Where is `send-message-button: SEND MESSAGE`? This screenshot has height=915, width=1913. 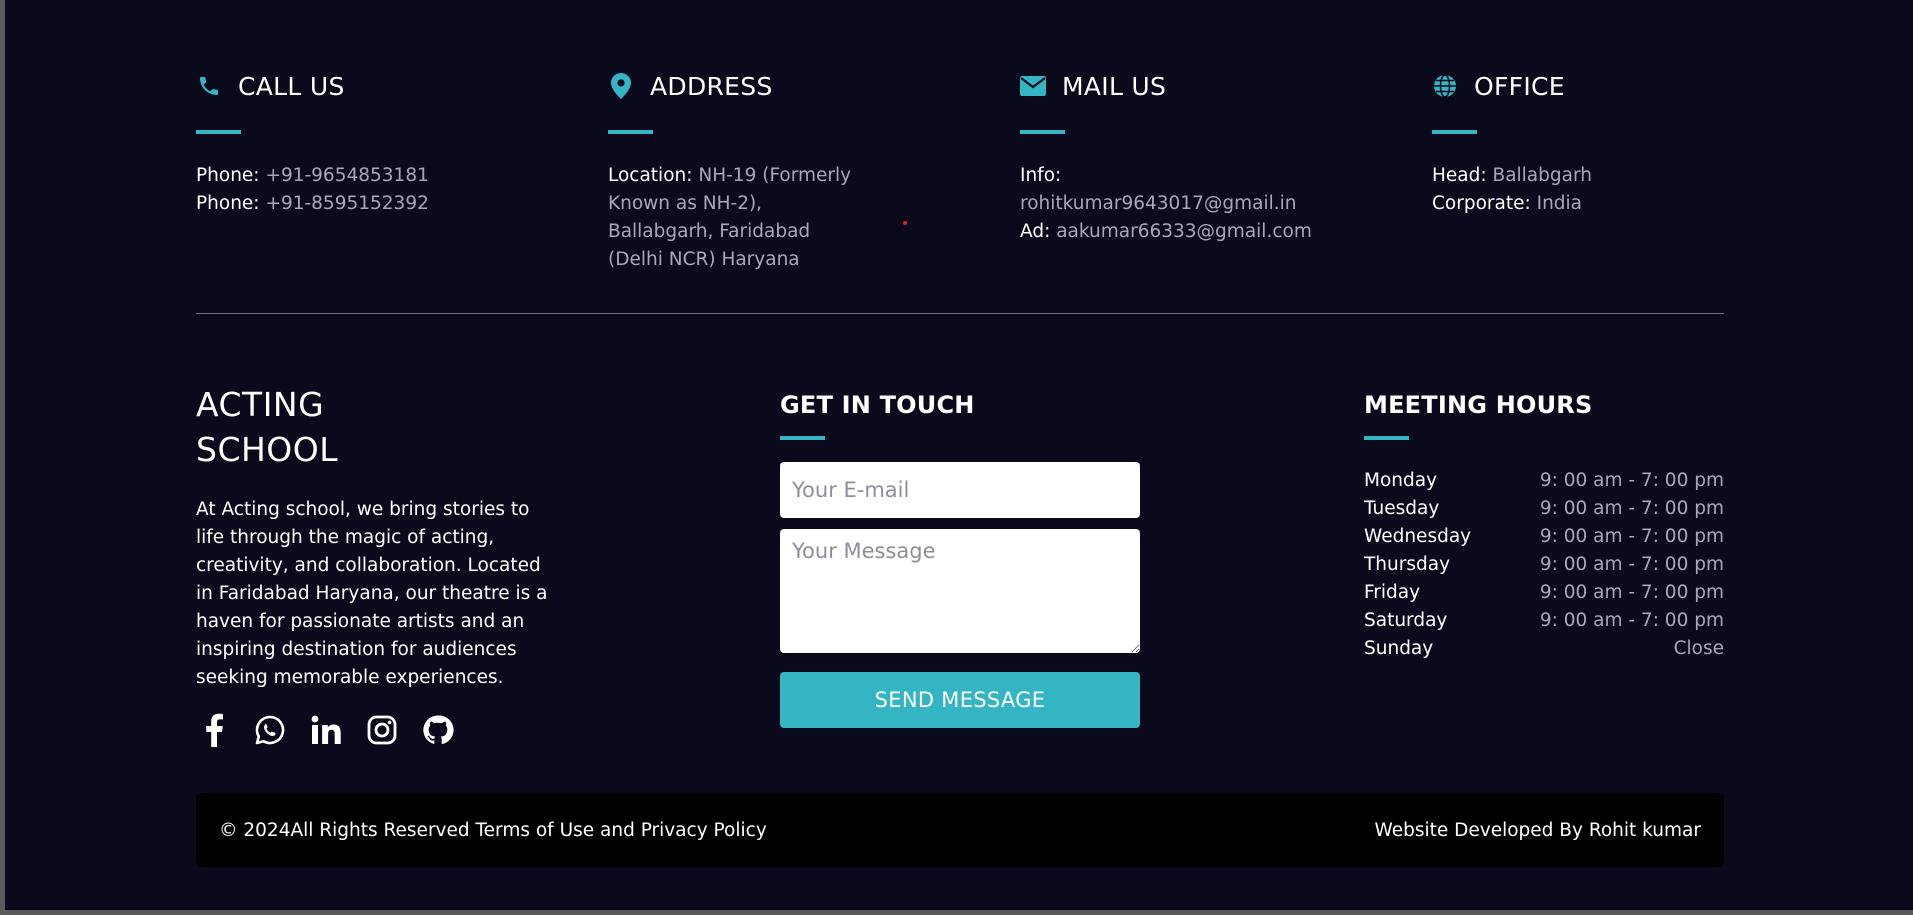 send-message-button: SEND MESSAGE is located at coordinates (960, 700).